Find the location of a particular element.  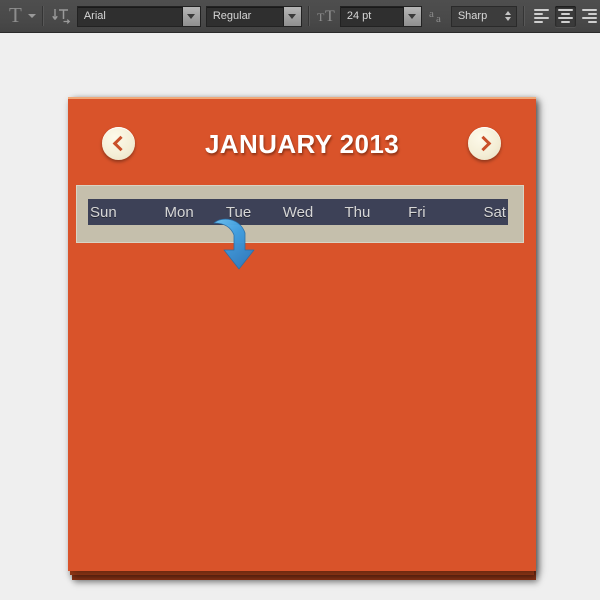

font-size-icon: T T is located at coordinates (328, 16).